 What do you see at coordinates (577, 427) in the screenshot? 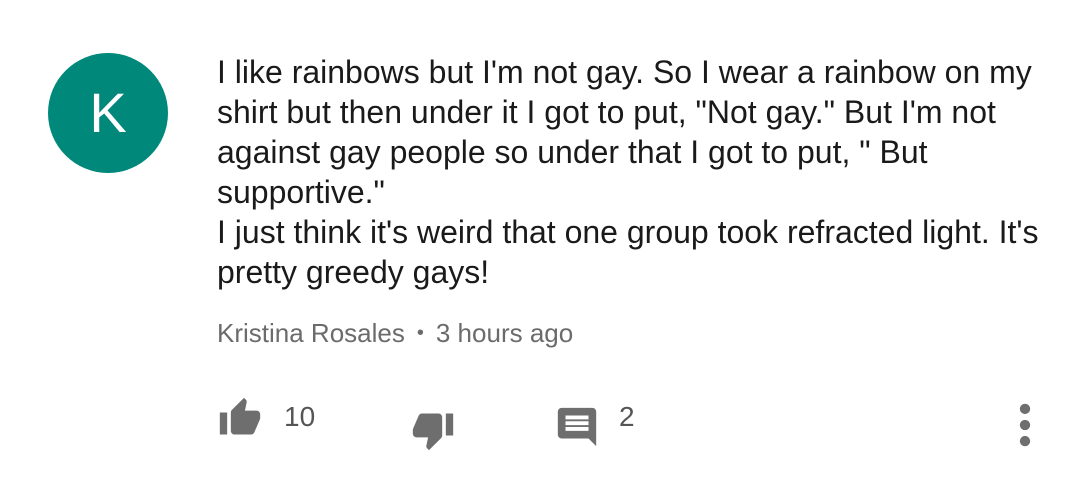
I see `comment-icon` at bounding box center [577, 427].